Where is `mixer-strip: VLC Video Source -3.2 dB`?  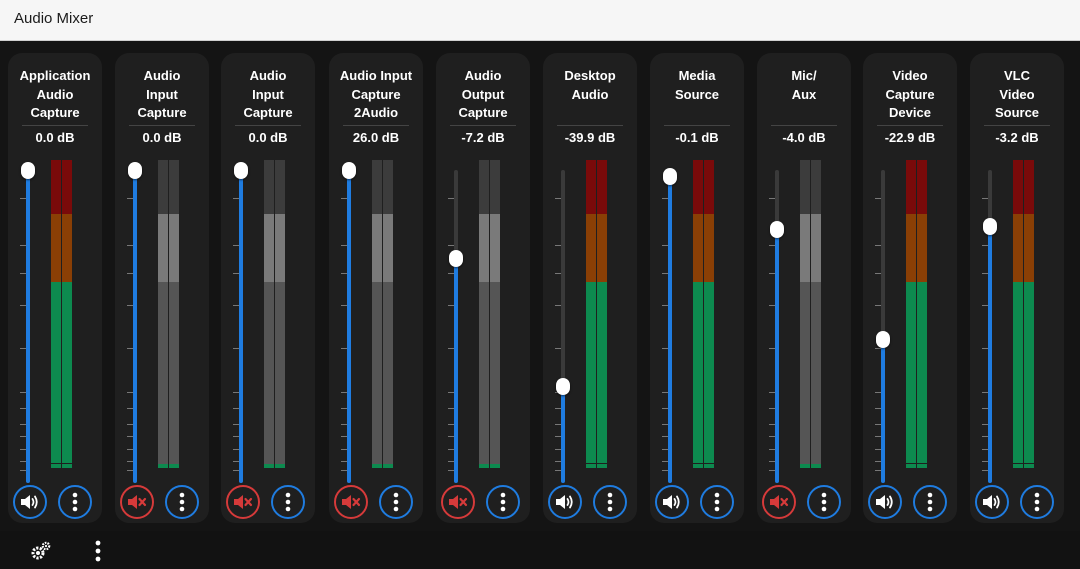 mixer-strip: VLC Video Source -3.2 dB is located at coordinates (1017, 288).